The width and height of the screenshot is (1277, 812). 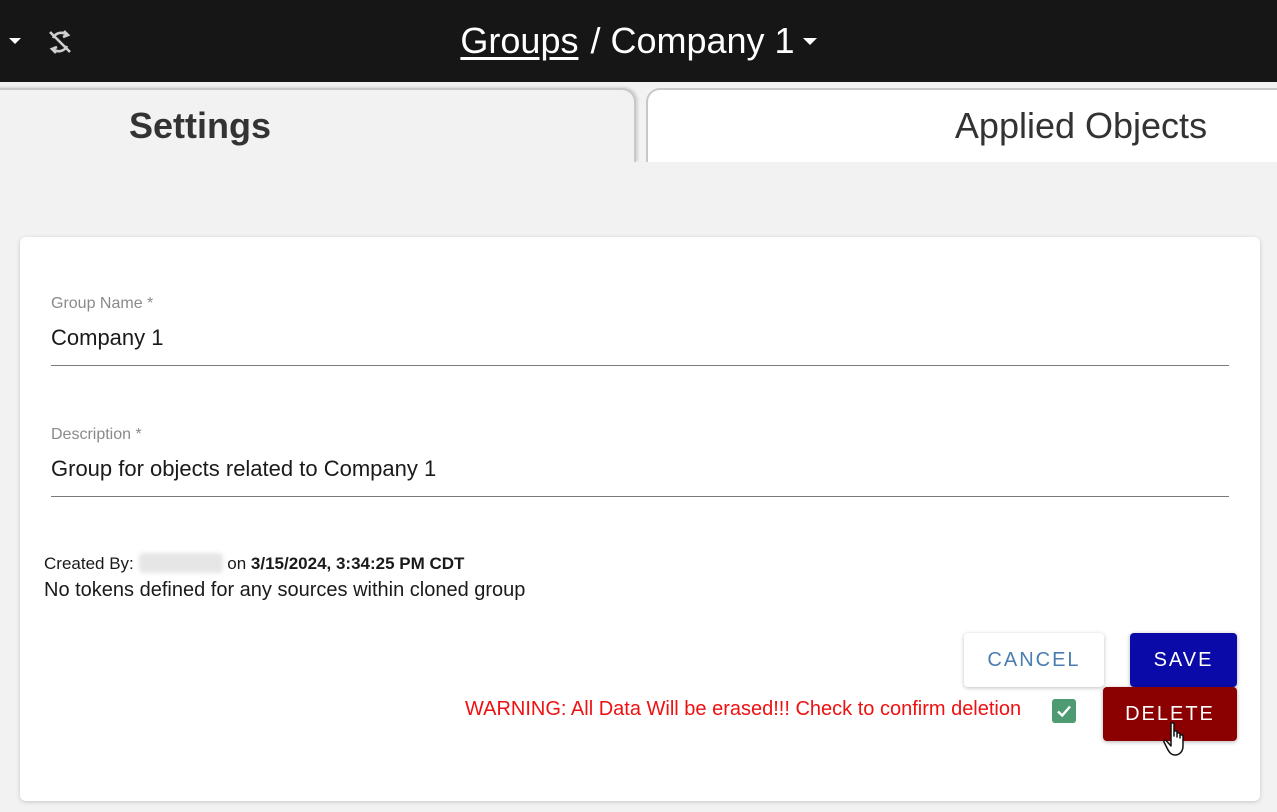 What do you see at coordinates (1081, 125) in the screenshot?
I see `tab-applied-objects-label: Applied Objects` at bounding box center [1081, 125].